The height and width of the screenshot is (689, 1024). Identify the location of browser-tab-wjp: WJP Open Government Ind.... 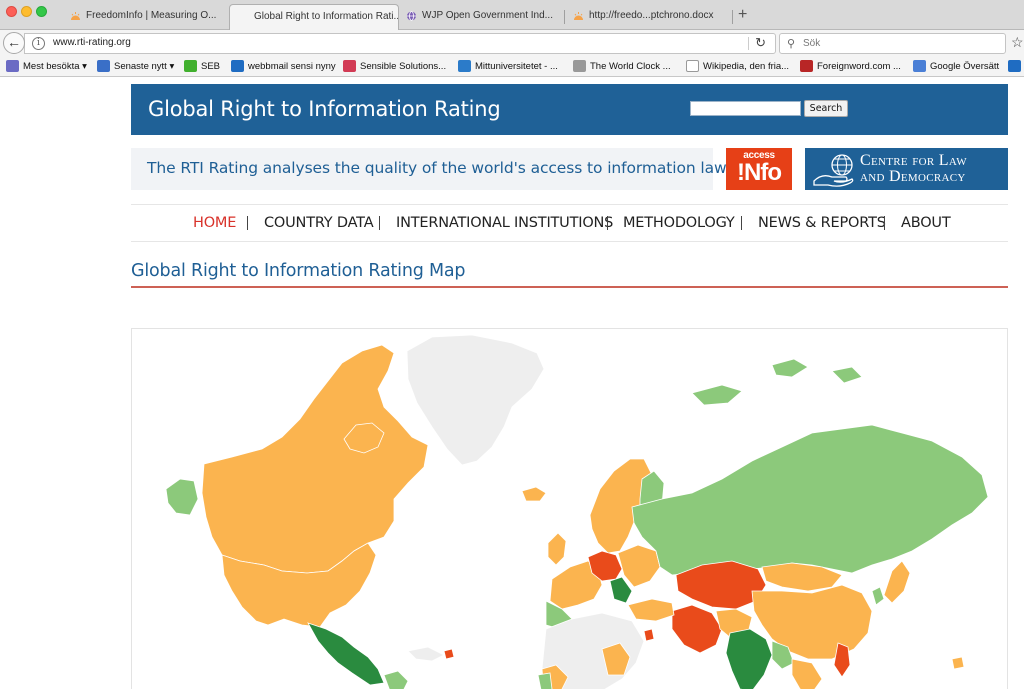
(480, 17).